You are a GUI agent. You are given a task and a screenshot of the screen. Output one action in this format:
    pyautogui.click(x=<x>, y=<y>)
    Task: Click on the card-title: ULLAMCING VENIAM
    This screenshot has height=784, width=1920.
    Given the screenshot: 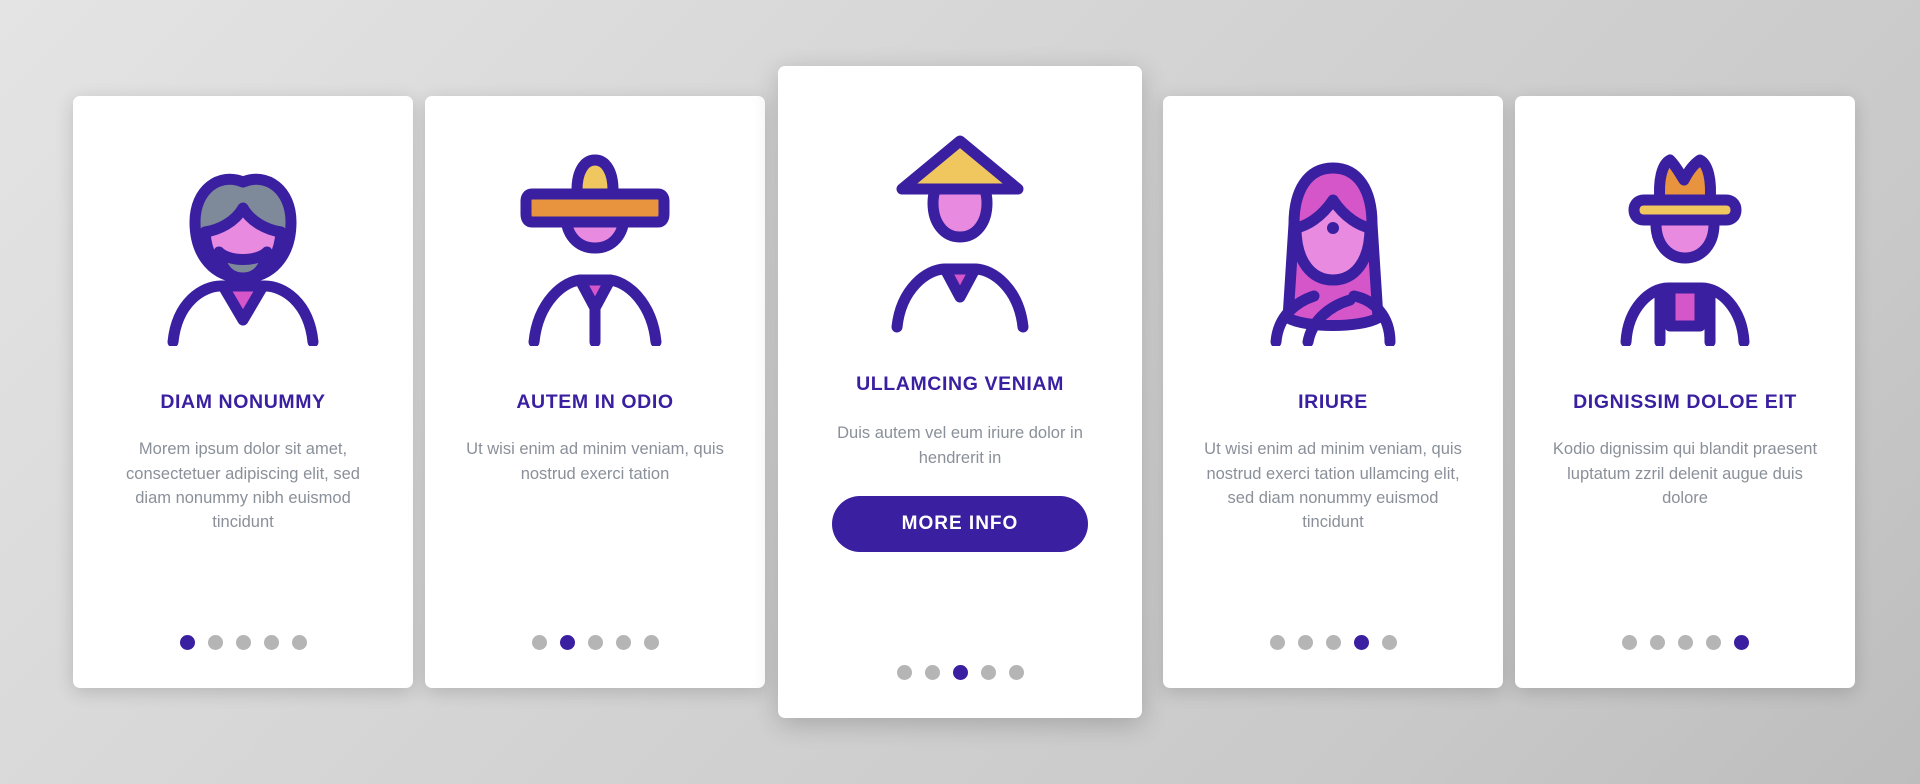 What is the action you would take?
    pyautogui.click(x=960, y=384)
    